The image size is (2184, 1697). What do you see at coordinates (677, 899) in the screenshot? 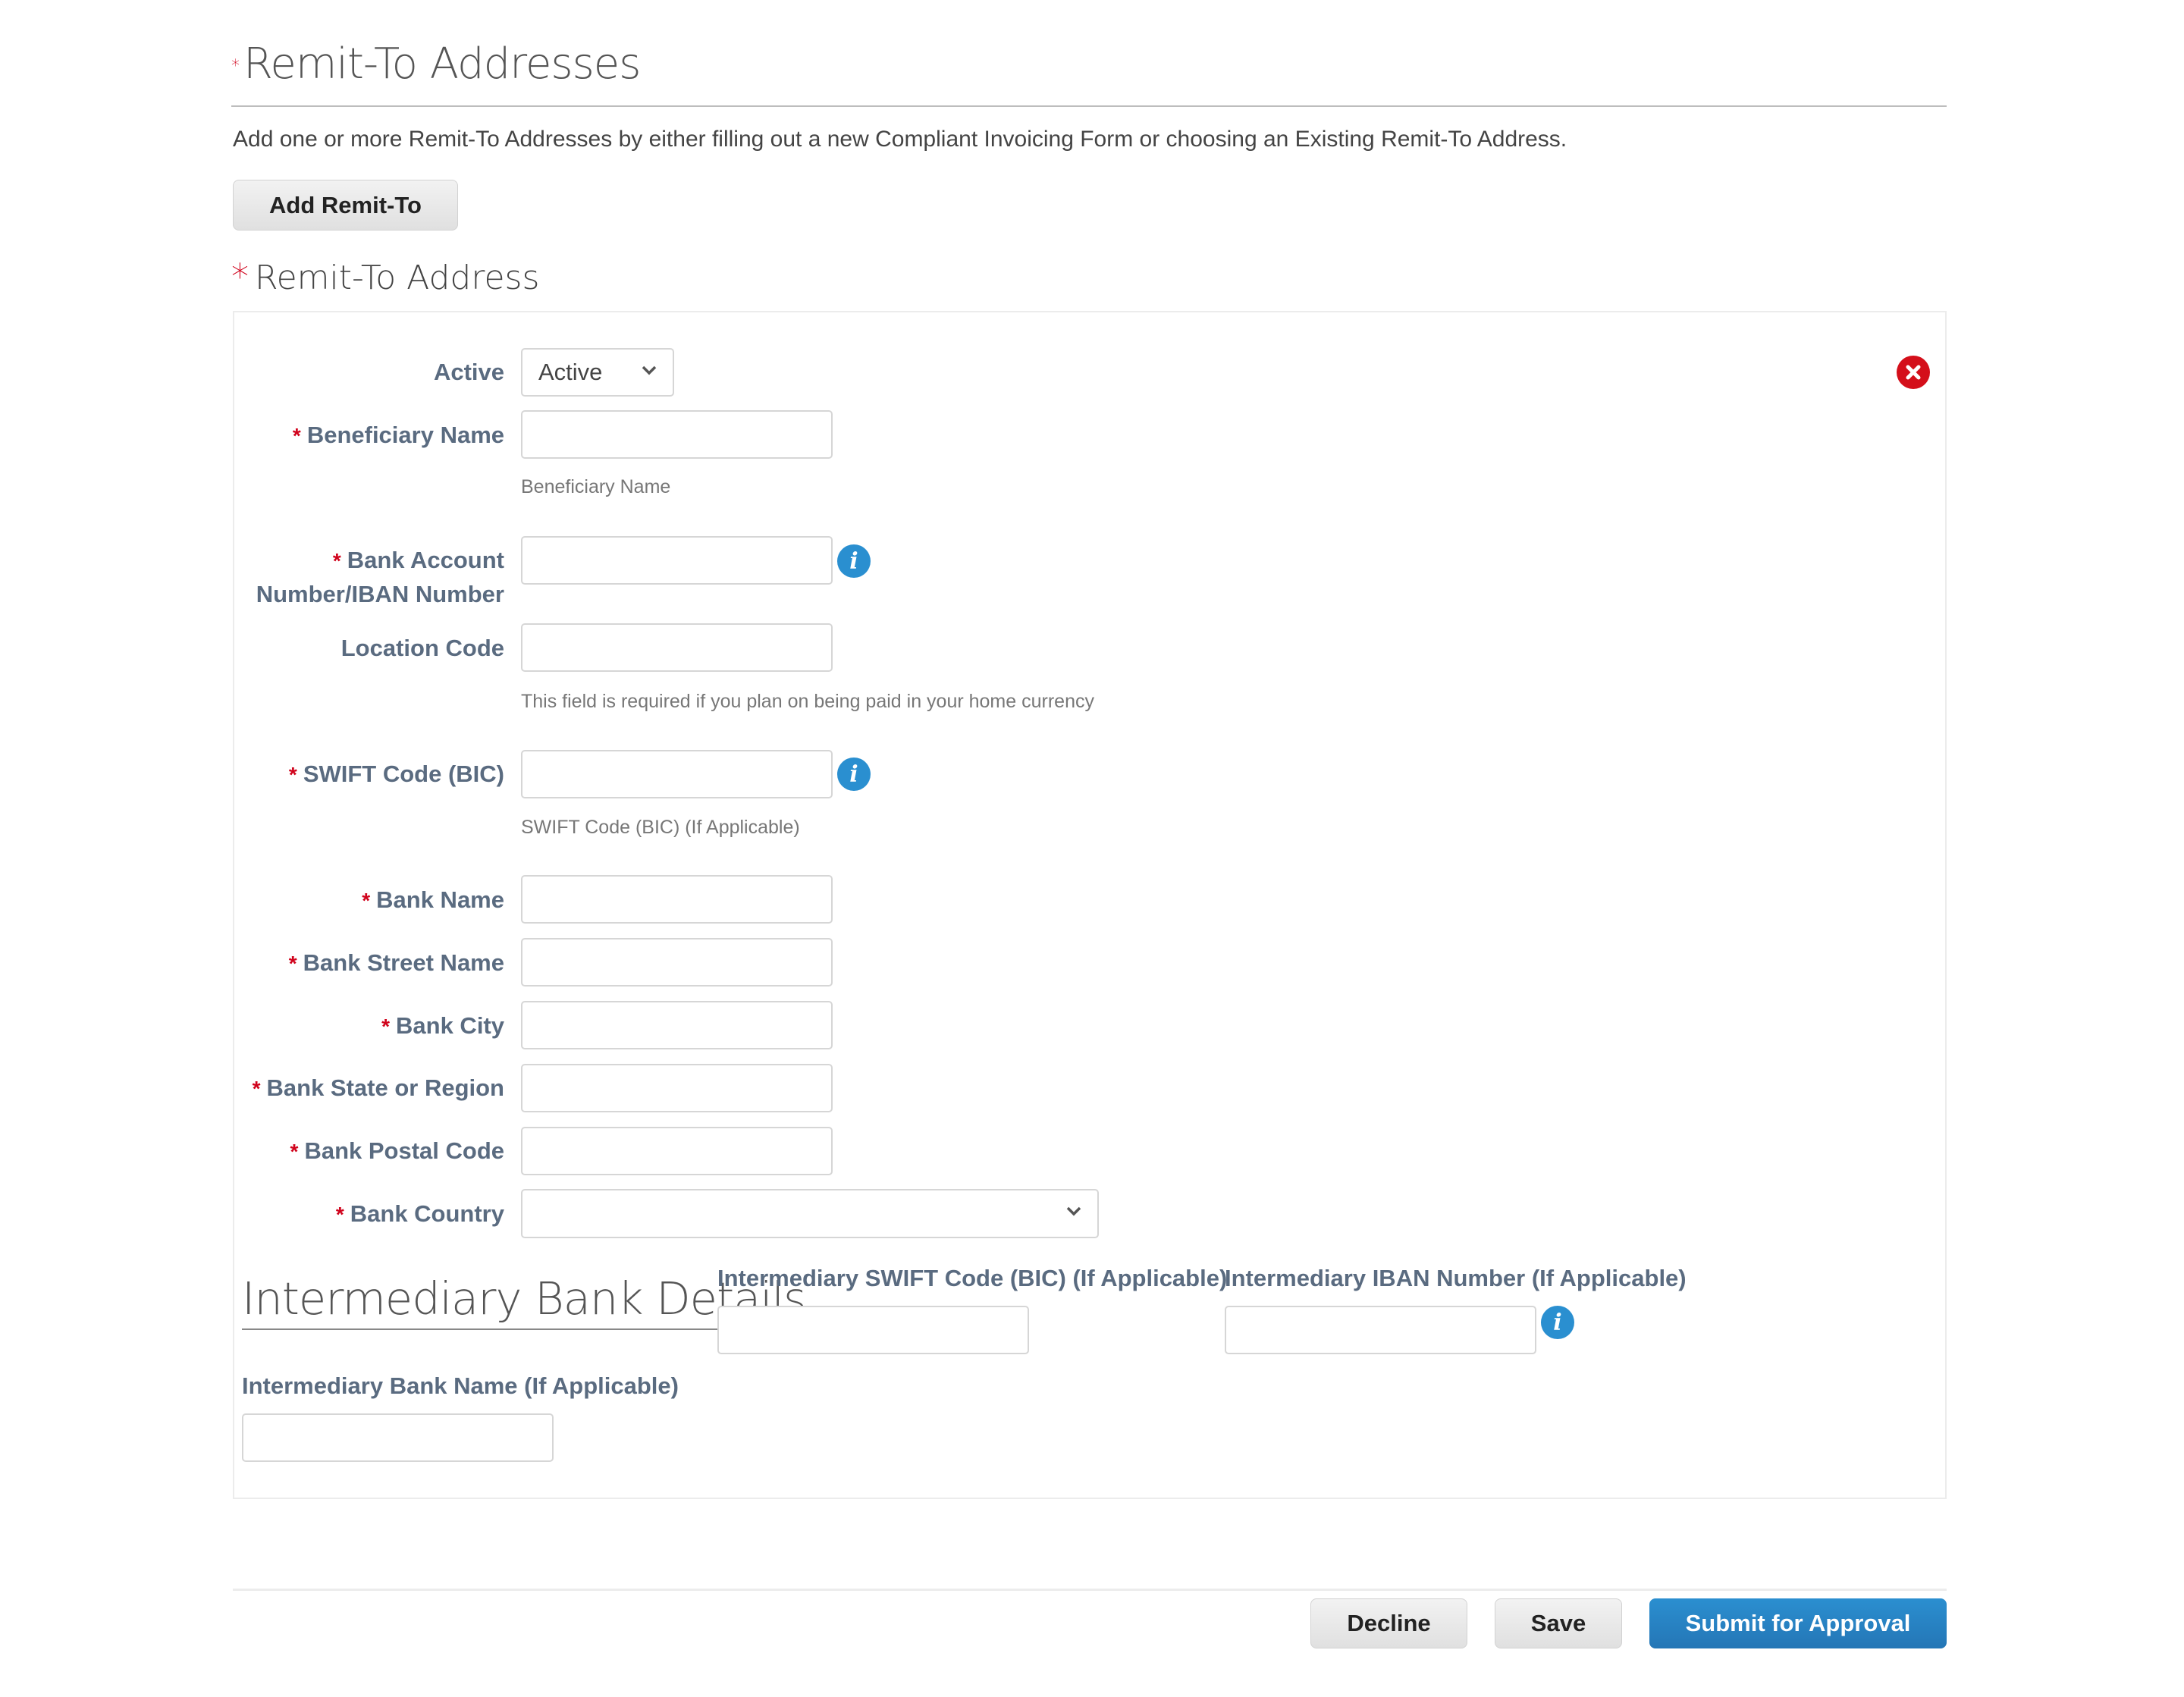
I see `bank-name-input` at bounding box center [677, 899].